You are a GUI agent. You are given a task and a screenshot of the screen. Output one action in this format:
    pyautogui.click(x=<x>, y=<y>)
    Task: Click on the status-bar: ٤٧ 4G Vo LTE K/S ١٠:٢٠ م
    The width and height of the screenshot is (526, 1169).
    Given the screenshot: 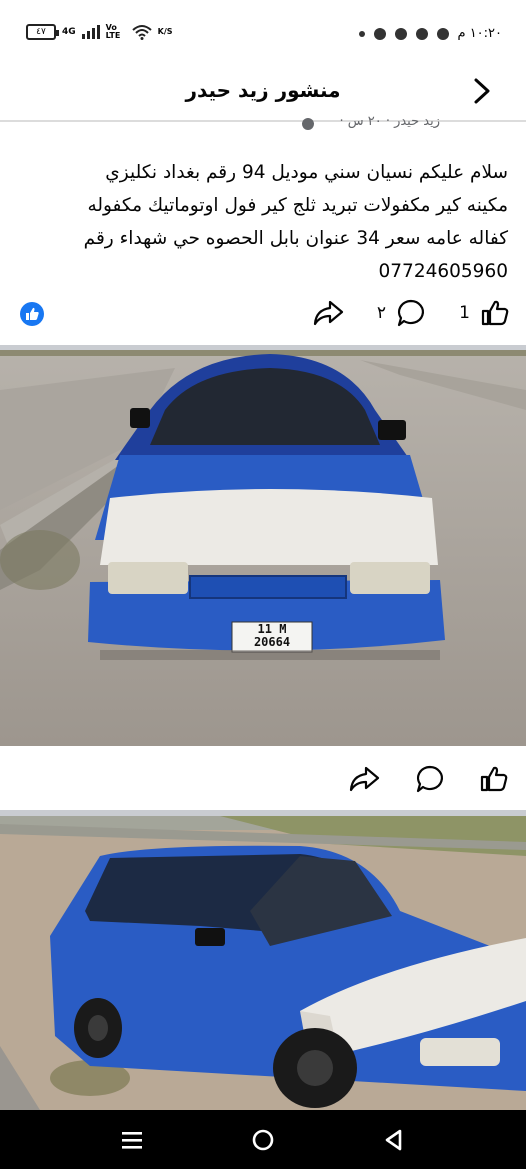 What is the action you would take?
    pyautogui.click(x=263, y=33)
    